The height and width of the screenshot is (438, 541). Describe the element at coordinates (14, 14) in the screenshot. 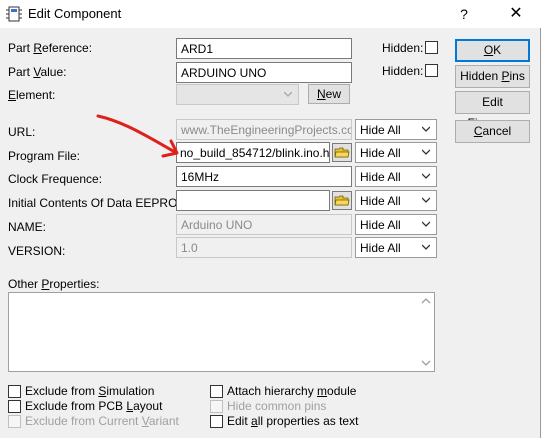

I see `component-icon` at that location.